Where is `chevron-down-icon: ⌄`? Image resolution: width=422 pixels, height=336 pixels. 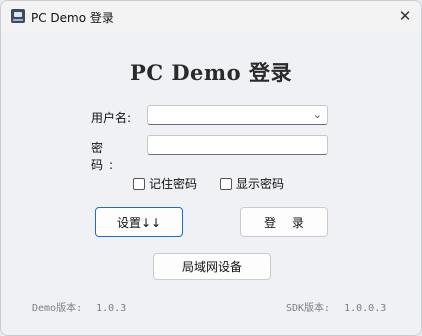 chevron-down-icon: ⌄ is located at coordinates (317, 114).